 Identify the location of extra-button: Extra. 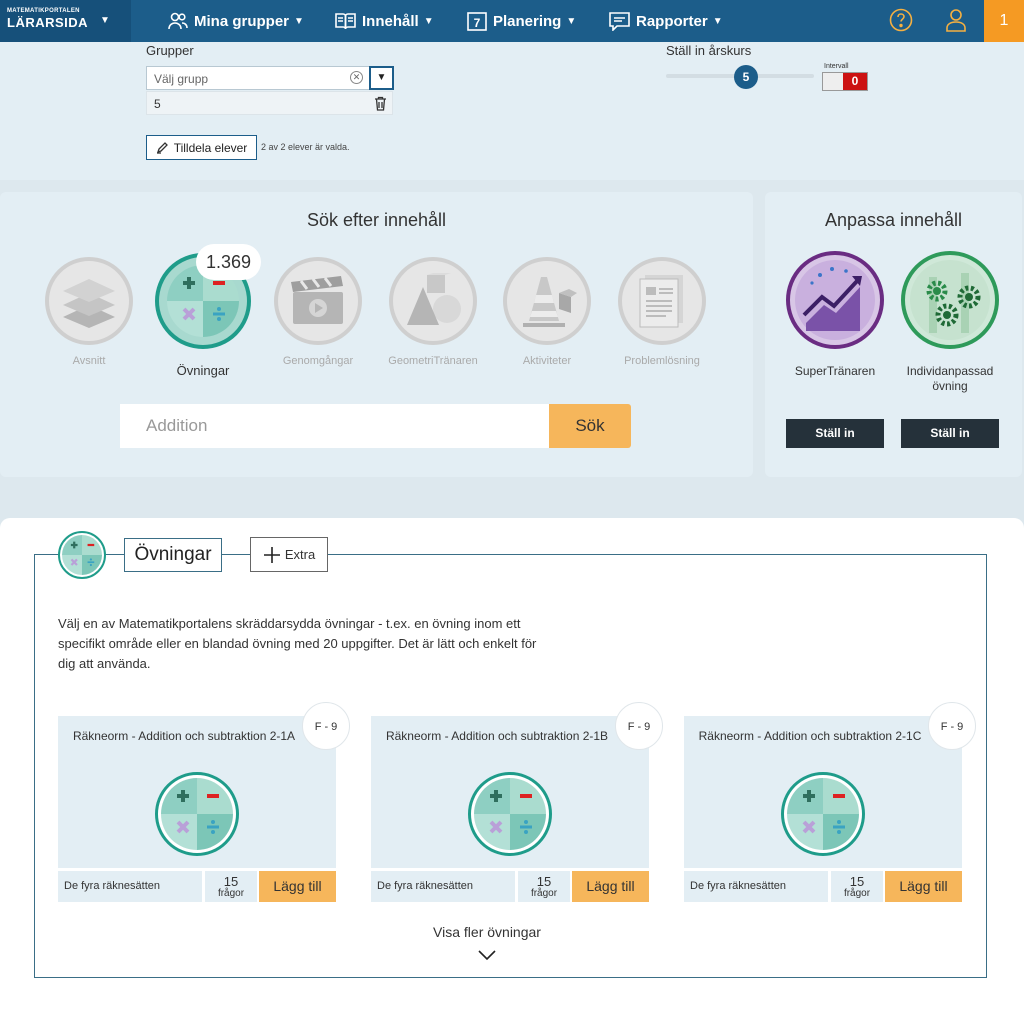
(289, 554).